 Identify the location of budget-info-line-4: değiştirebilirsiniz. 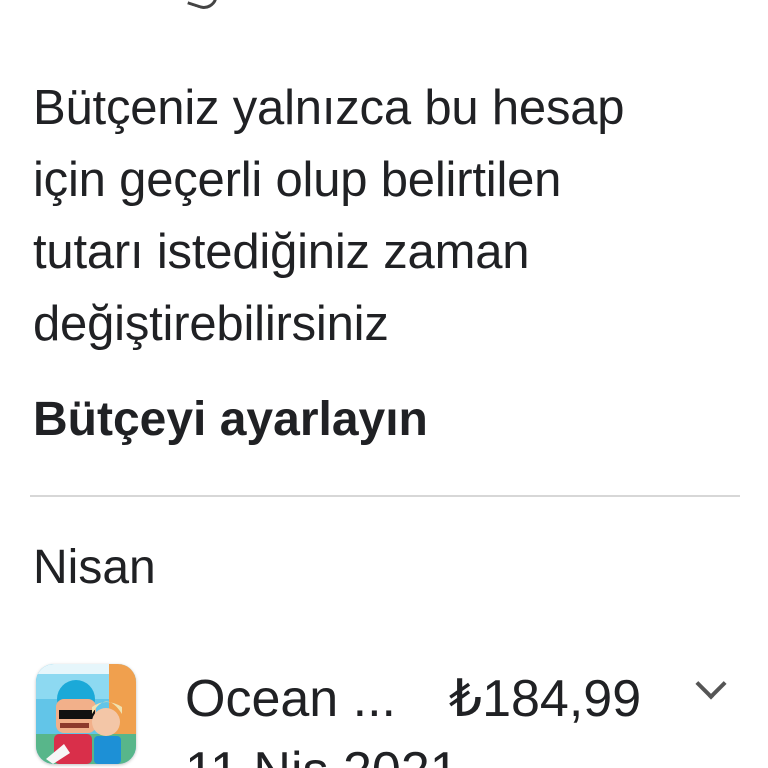
(211, 324).